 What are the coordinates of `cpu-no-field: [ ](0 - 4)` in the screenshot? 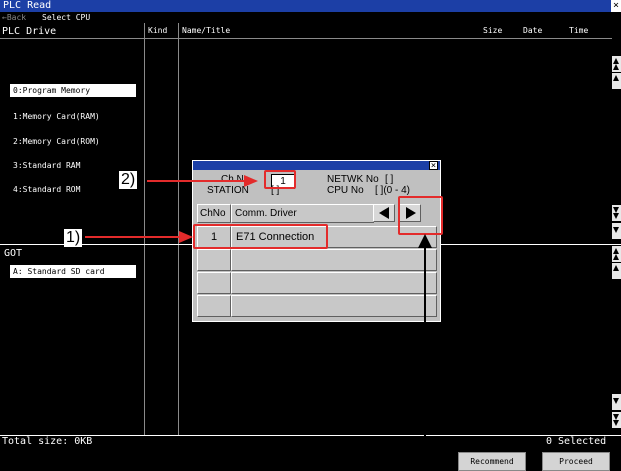 It's located at (392, 191).